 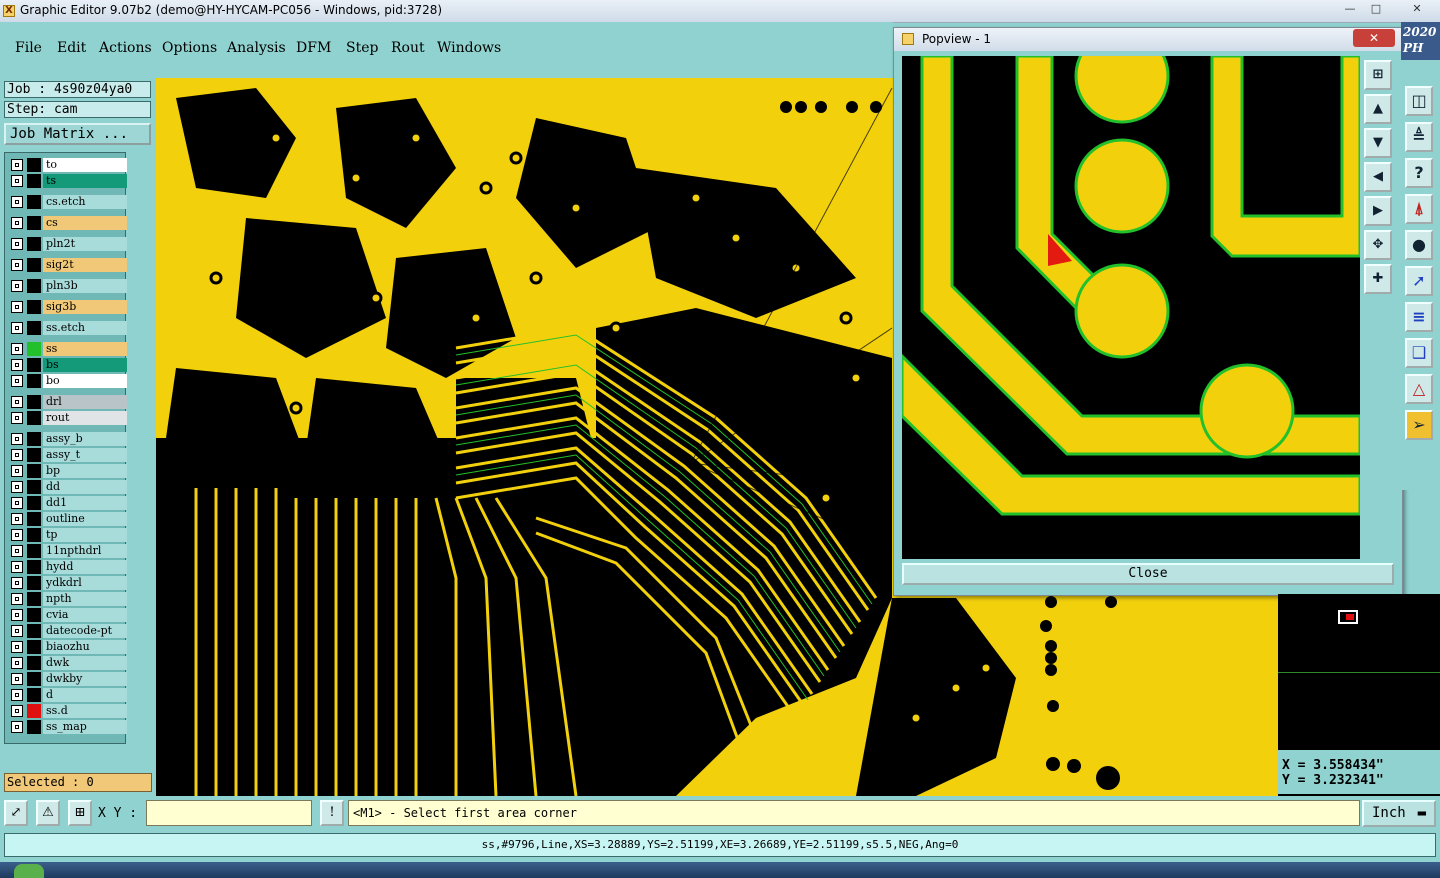 What do you see at coordinates (1419, 317) in the screenshot?
I see `feature-icon: ≡` at bounding box center [1419, 317].